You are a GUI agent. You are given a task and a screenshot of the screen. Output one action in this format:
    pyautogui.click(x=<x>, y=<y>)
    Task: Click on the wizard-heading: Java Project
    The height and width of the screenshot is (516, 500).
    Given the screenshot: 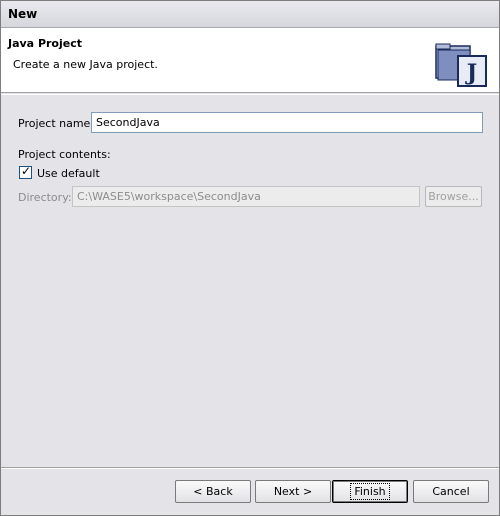 What is the action you would take?
    pyautogui.click(x=45, y=43)
    